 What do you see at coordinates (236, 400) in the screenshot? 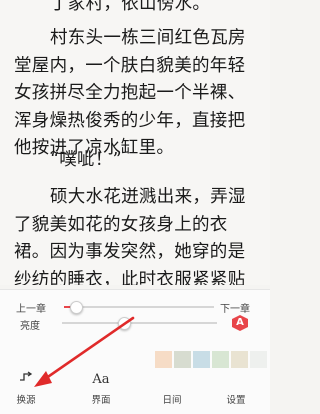
I see `tool-label: 设置` at bounding box center [236, 400].